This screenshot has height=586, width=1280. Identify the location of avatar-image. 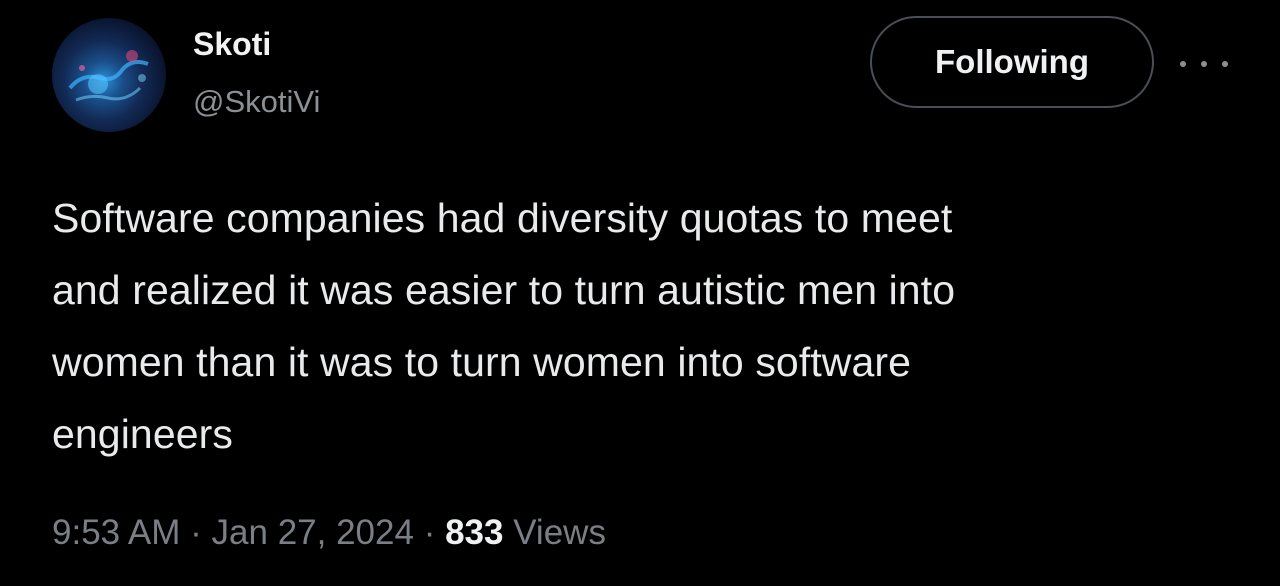
(108, 76).